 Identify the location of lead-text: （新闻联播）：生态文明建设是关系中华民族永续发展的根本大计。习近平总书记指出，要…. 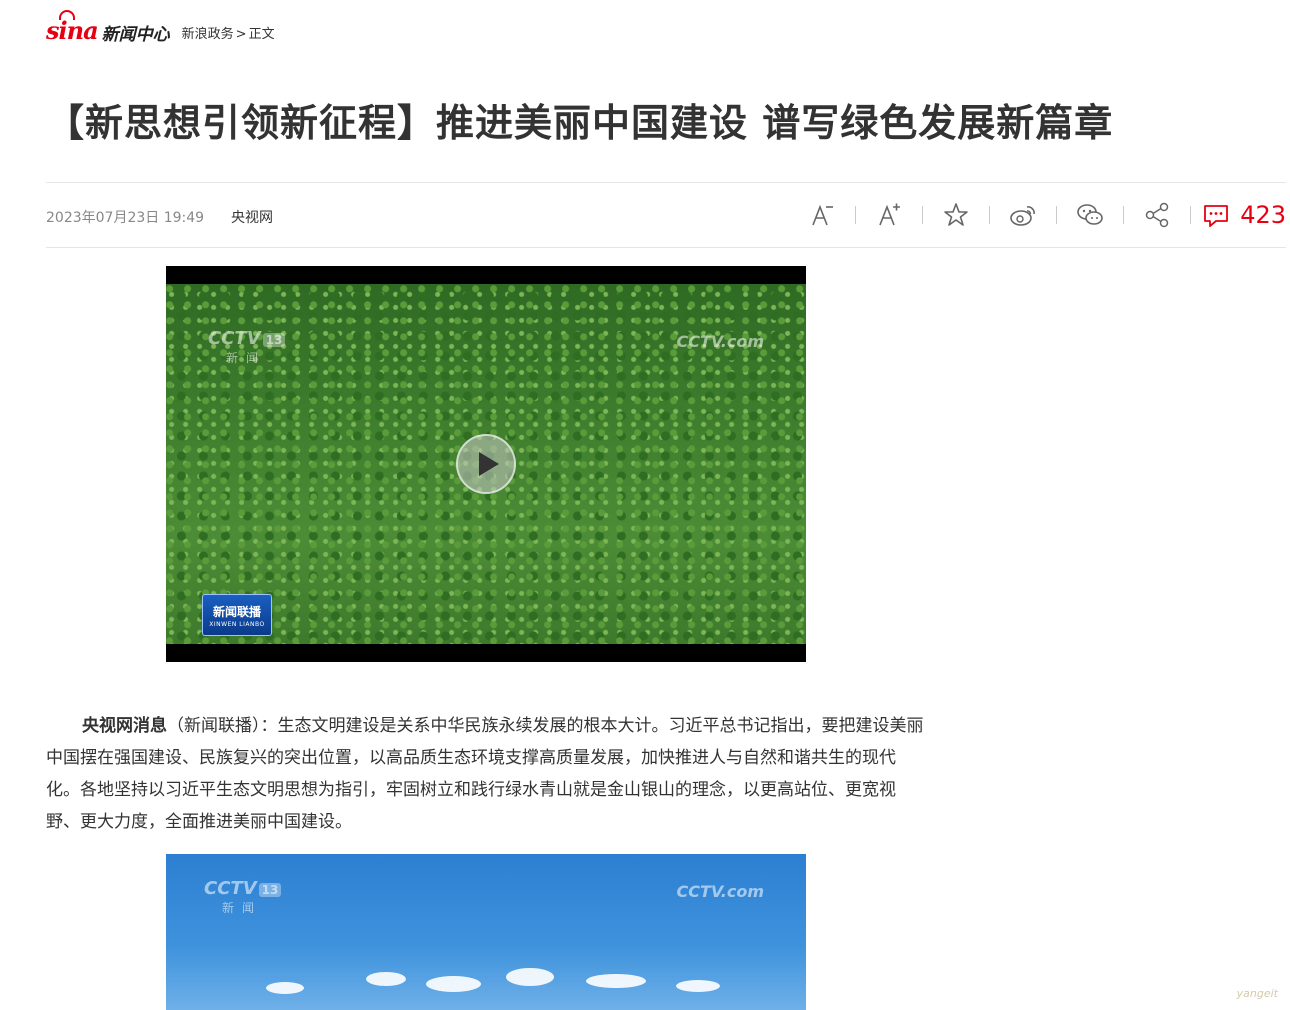
(485, 774).